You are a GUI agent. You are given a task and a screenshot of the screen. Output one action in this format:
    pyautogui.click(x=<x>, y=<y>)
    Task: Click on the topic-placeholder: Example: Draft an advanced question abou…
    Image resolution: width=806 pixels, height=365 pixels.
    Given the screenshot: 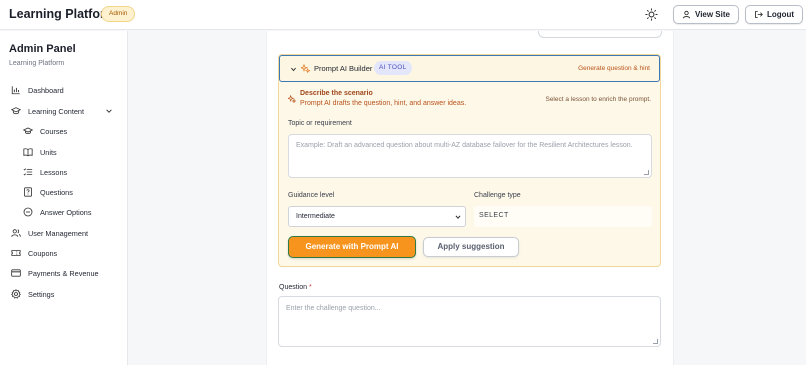 What is the action you would take?
    pyautogui.click(x=464, y=145)
    